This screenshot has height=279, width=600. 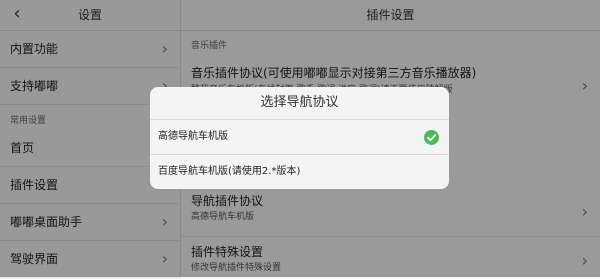 I want to click on option-label: 百度导航车机版(请使用2.*版本), so click(x=229, y=171).